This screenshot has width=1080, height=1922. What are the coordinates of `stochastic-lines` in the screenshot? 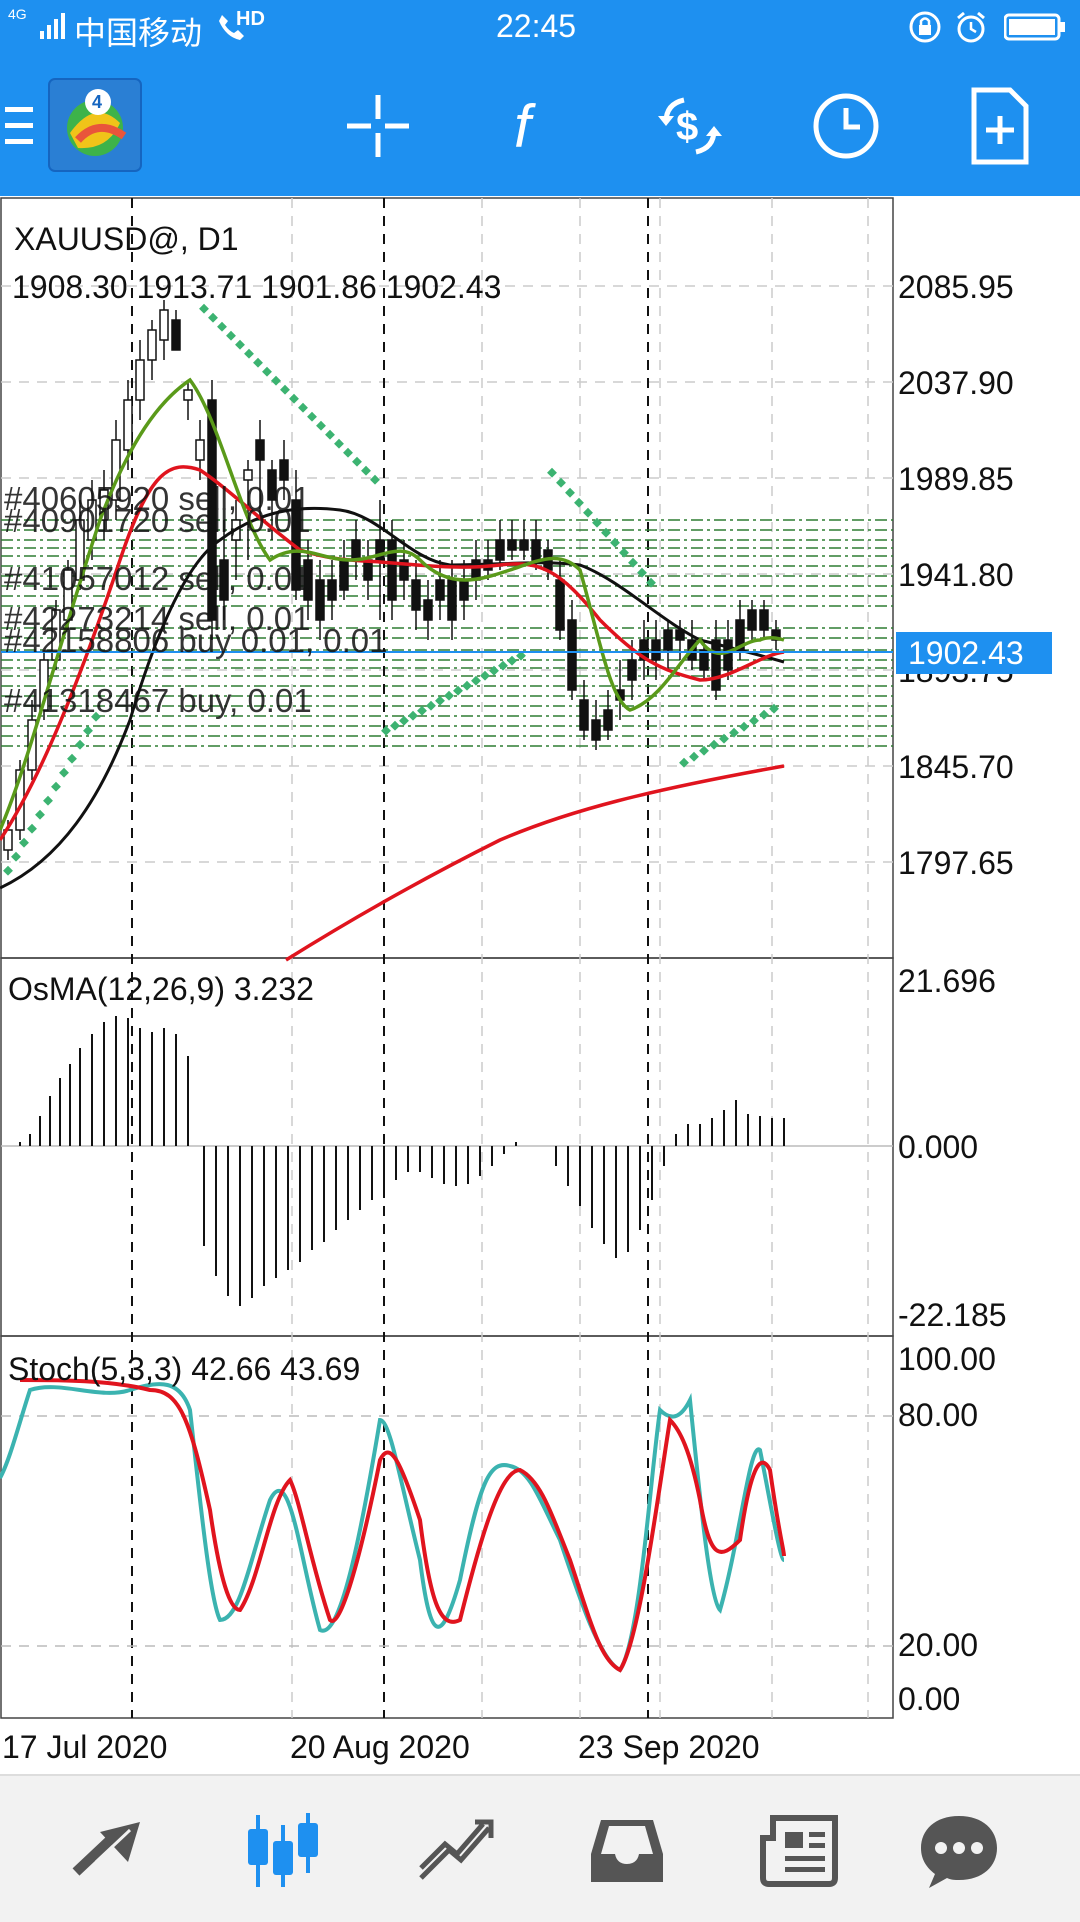 It's located at (393, 1525).